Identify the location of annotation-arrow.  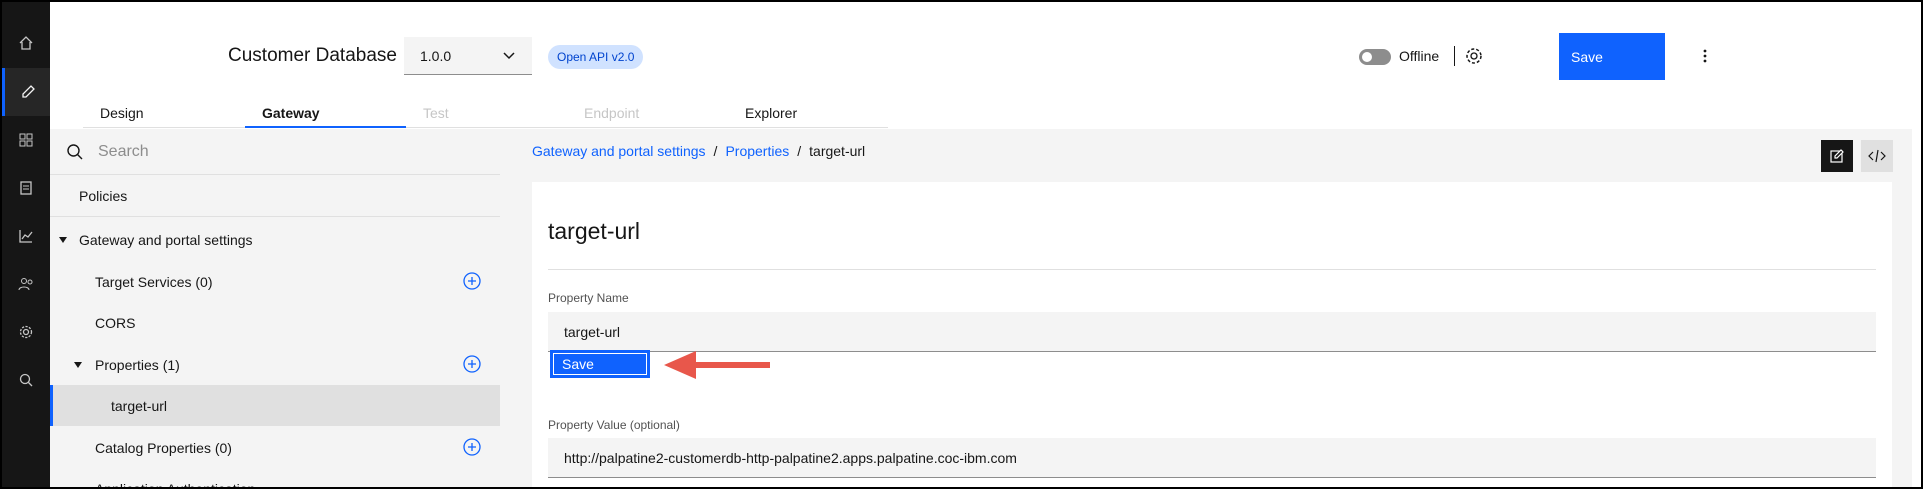
(717, 365).